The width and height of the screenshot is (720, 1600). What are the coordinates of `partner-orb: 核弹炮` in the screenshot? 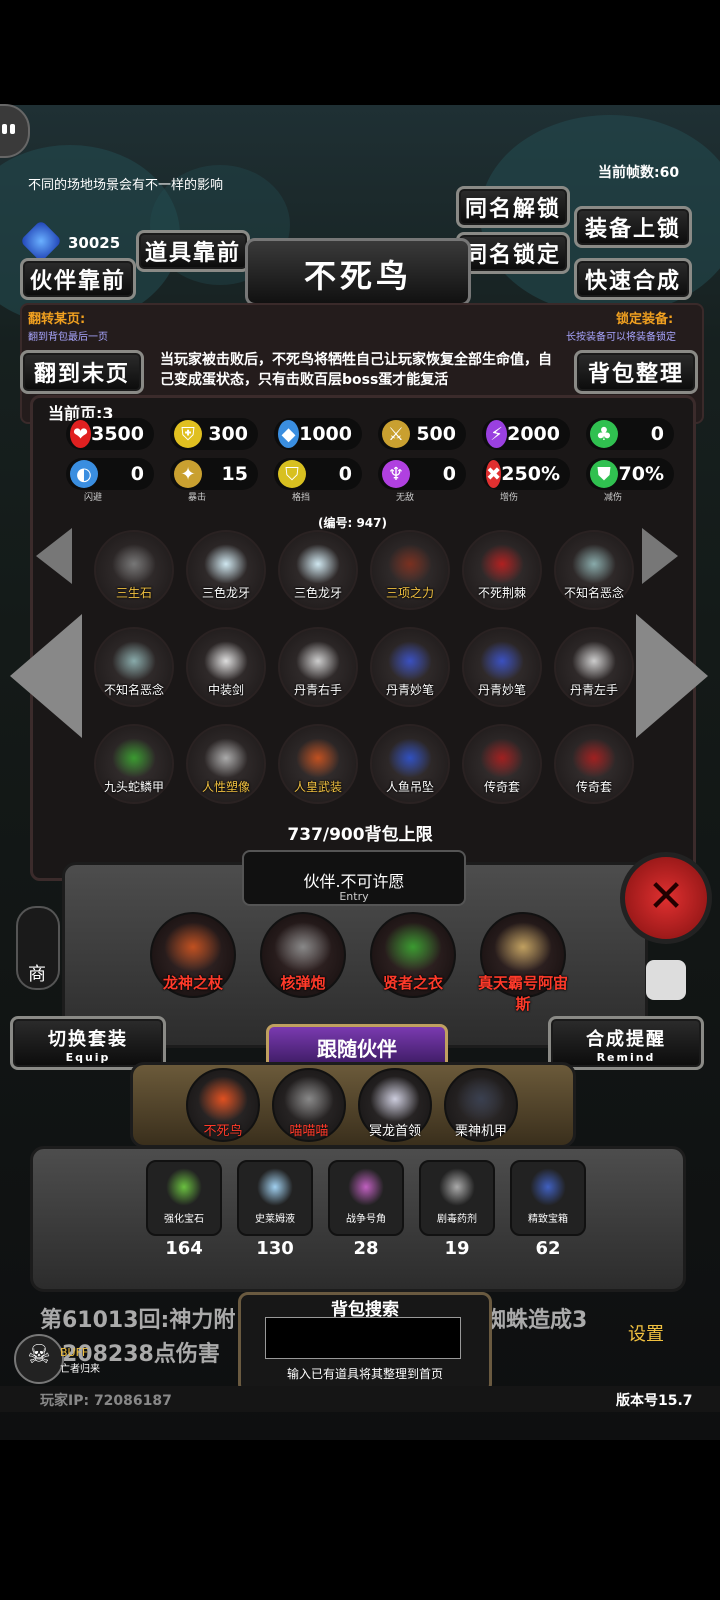 It's located at (303, 955).